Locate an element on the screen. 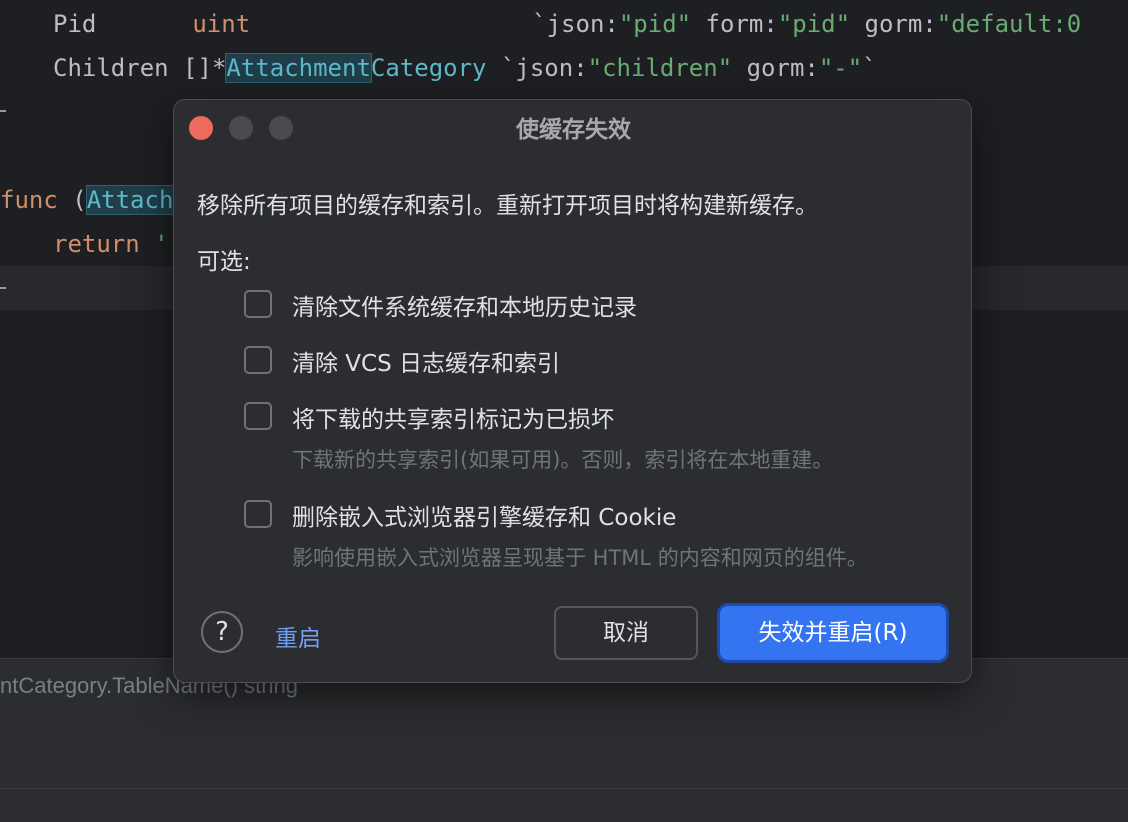  field-type: uint is located at coordinates (221, 24).